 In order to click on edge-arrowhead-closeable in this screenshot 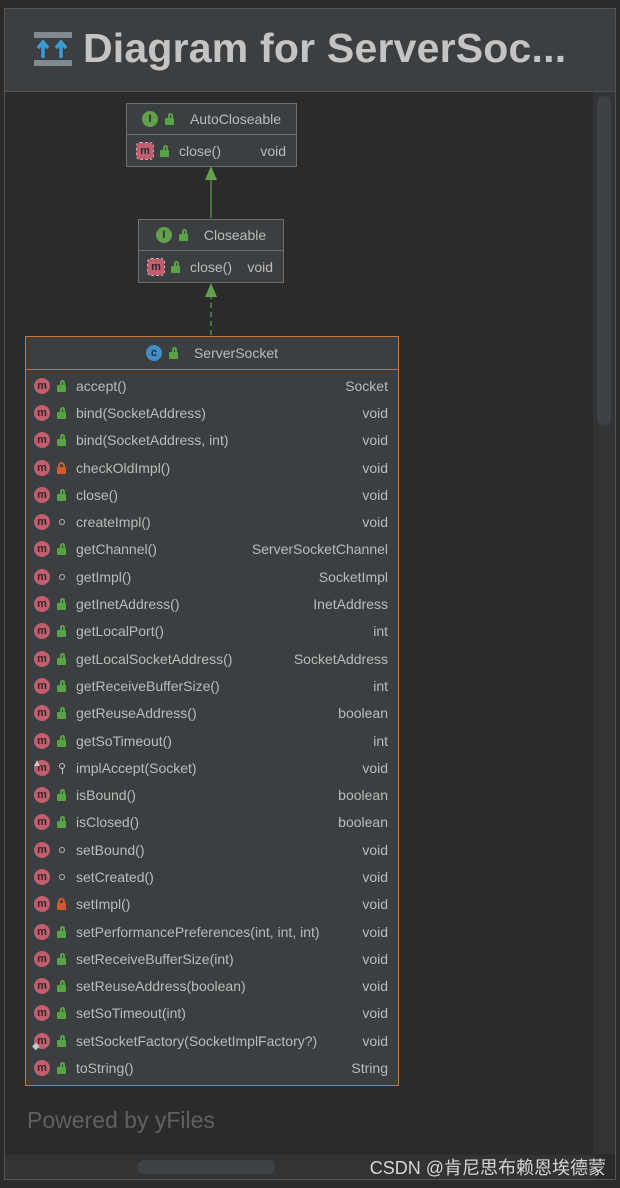, I will do `click(211, 290)`.